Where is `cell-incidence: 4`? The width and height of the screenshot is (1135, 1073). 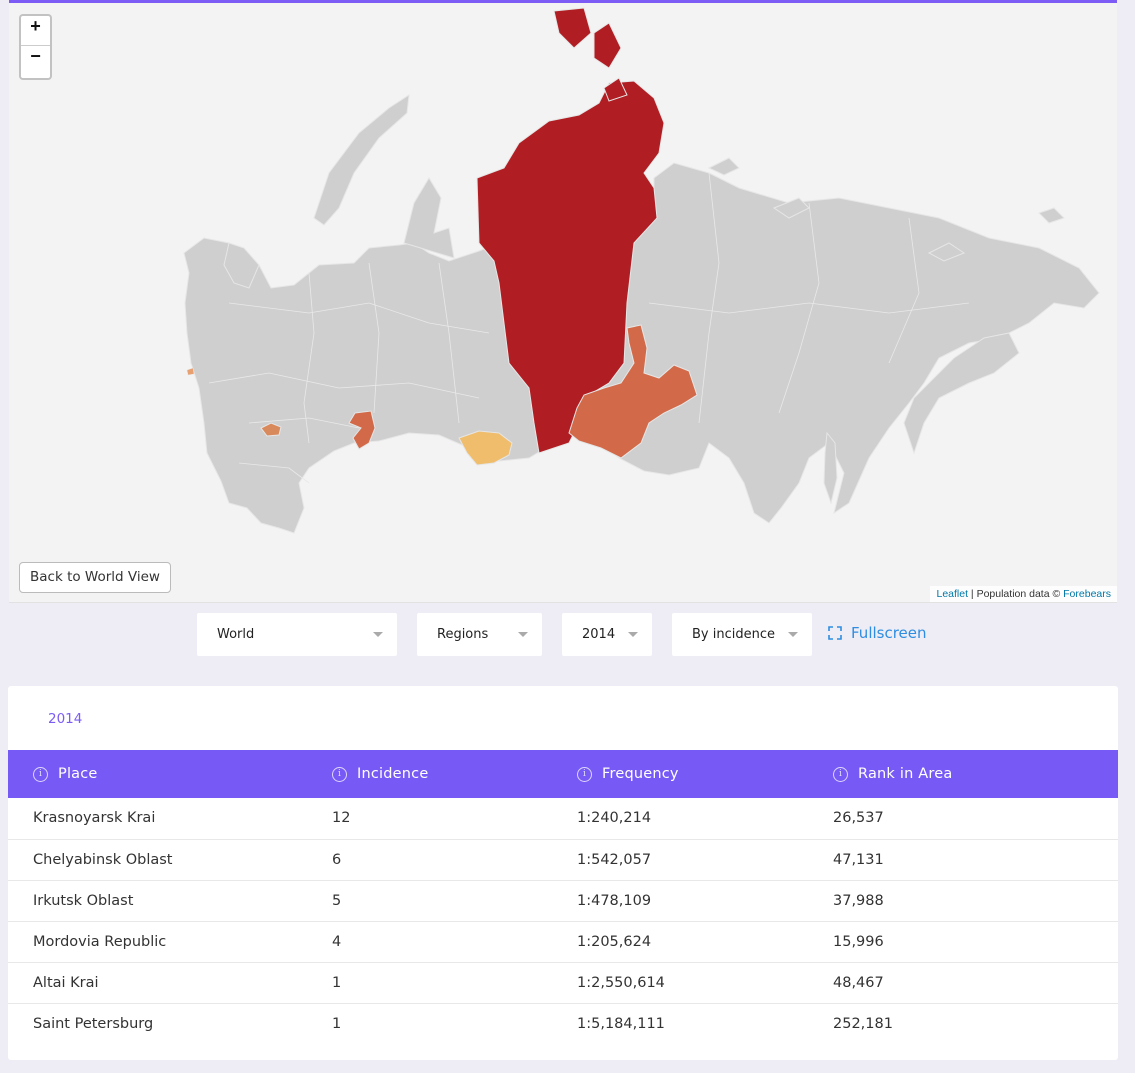 cell-incidence: 4 is located at coordinates (337, 941).